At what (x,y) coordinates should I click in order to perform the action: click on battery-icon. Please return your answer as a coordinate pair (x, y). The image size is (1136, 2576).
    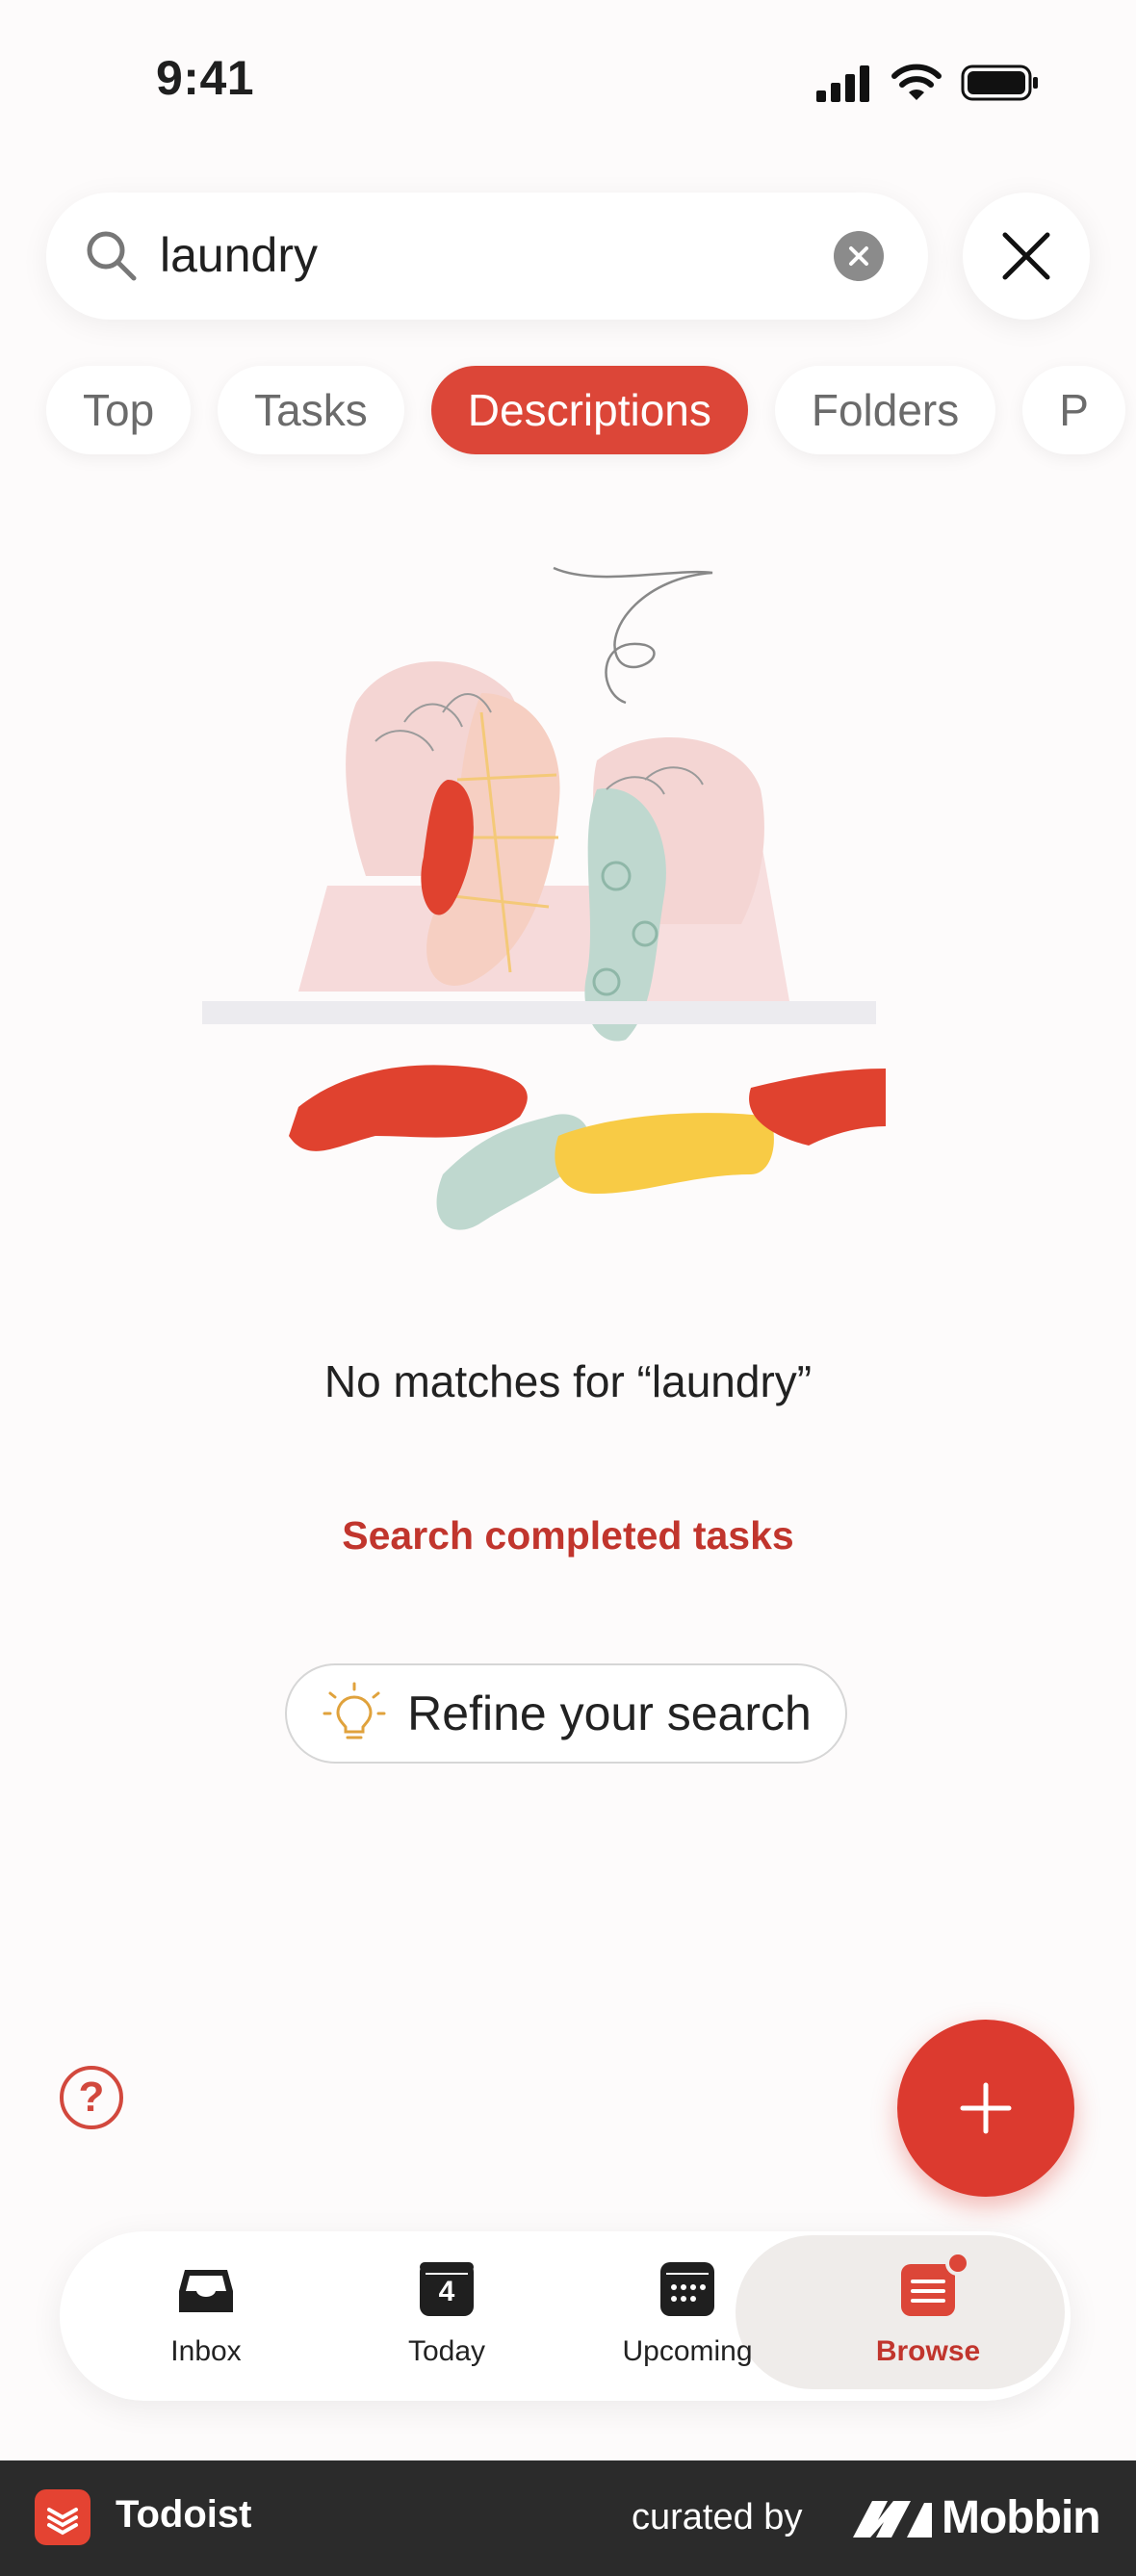
    Looking at the image, I should click on (1000, 82).